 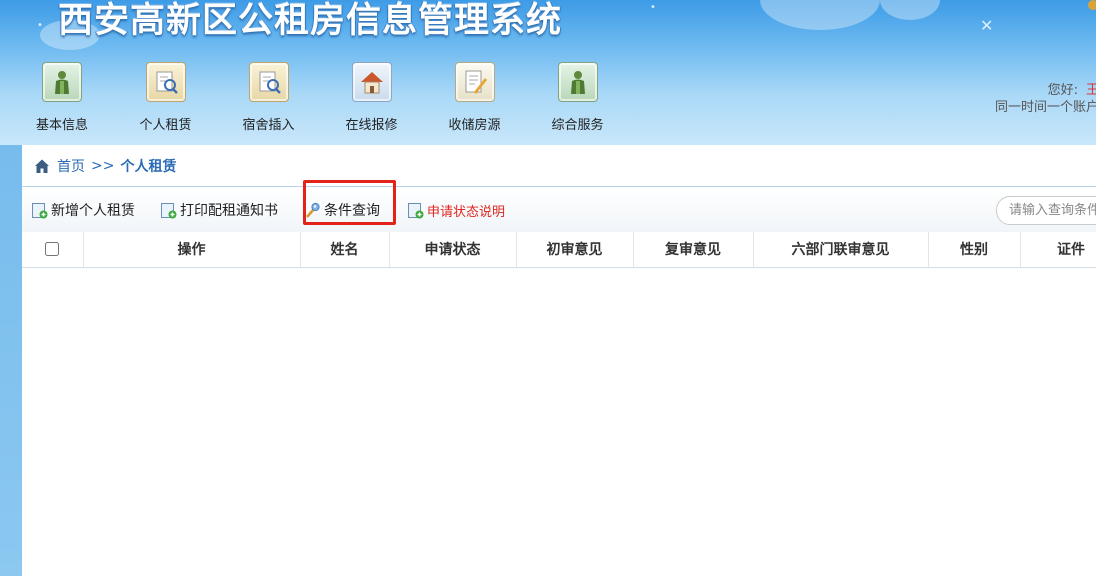 I want to click on nav-item-comprehensive-service: 综合服务, so click(x=577, y=98).